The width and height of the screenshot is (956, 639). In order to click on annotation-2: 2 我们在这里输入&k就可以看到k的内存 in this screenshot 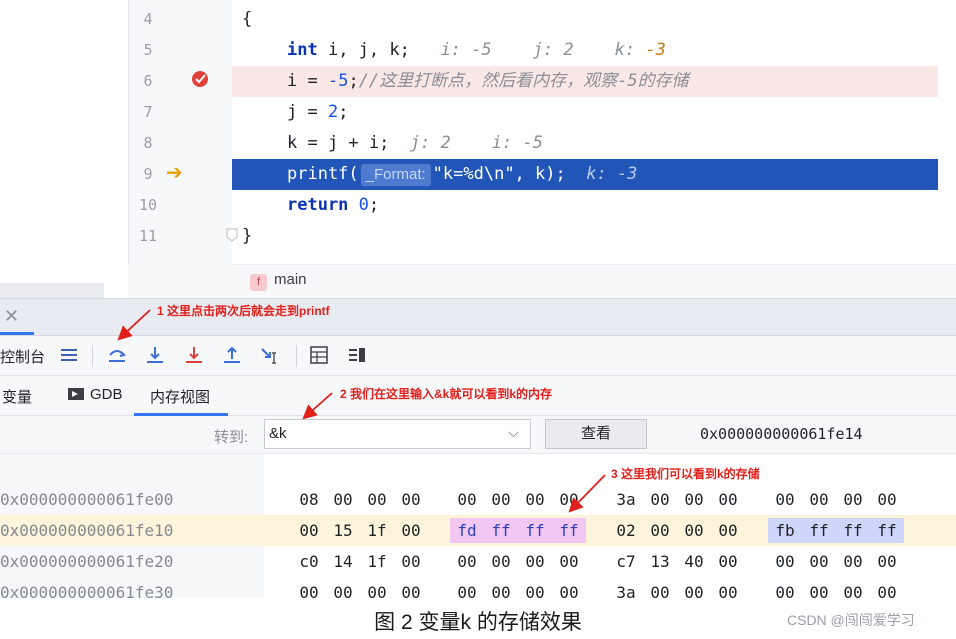, I will do `click(446, 394)`.